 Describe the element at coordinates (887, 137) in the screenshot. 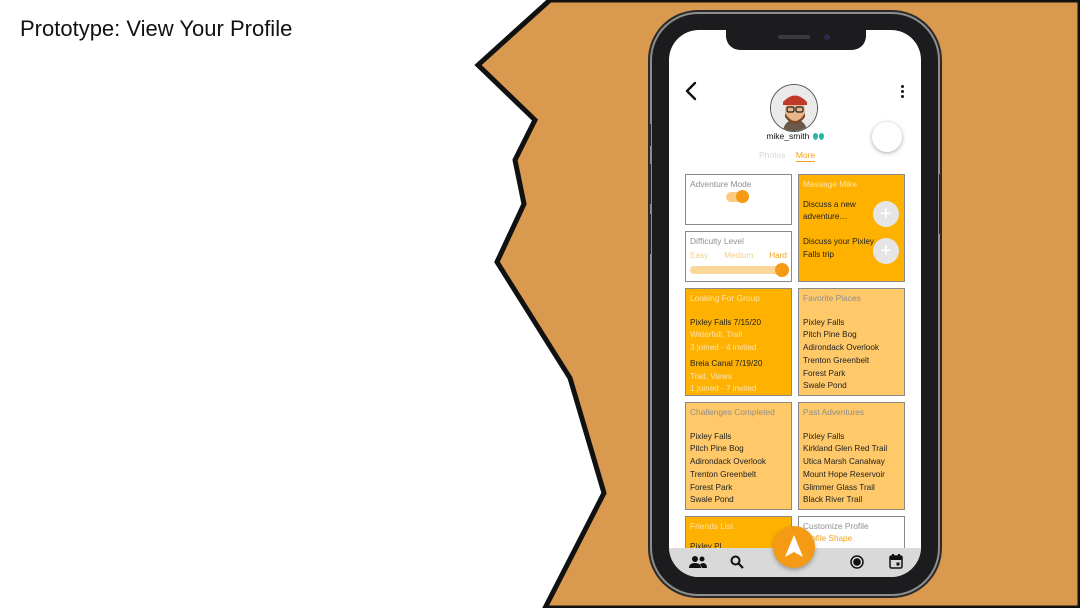

I see `action-button` at that location.